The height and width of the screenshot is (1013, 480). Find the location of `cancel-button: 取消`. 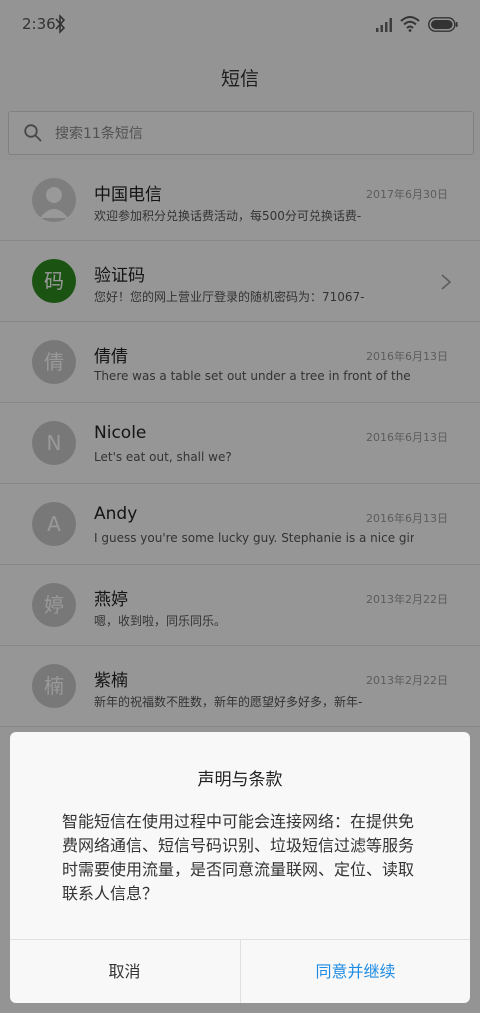

cancel-button: 取消 is located at coordinates (124, 971).